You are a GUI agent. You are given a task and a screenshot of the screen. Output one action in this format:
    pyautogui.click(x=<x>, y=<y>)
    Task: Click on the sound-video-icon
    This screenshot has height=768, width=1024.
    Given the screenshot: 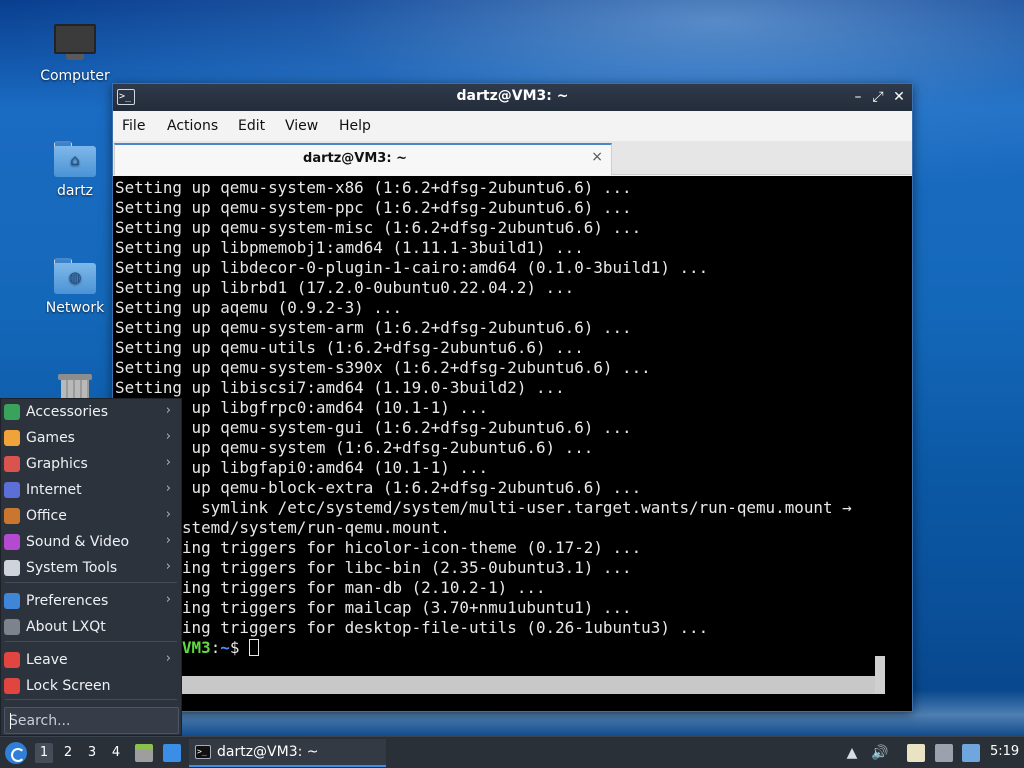 What is the action you would take?
    pyautogui.click(x=12, y=542)
    